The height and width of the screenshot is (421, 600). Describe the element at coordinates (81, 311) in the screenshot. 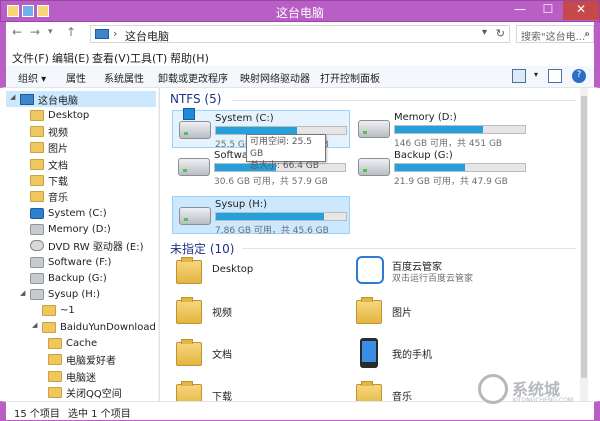

I see `tree-item: ~1` at that location.